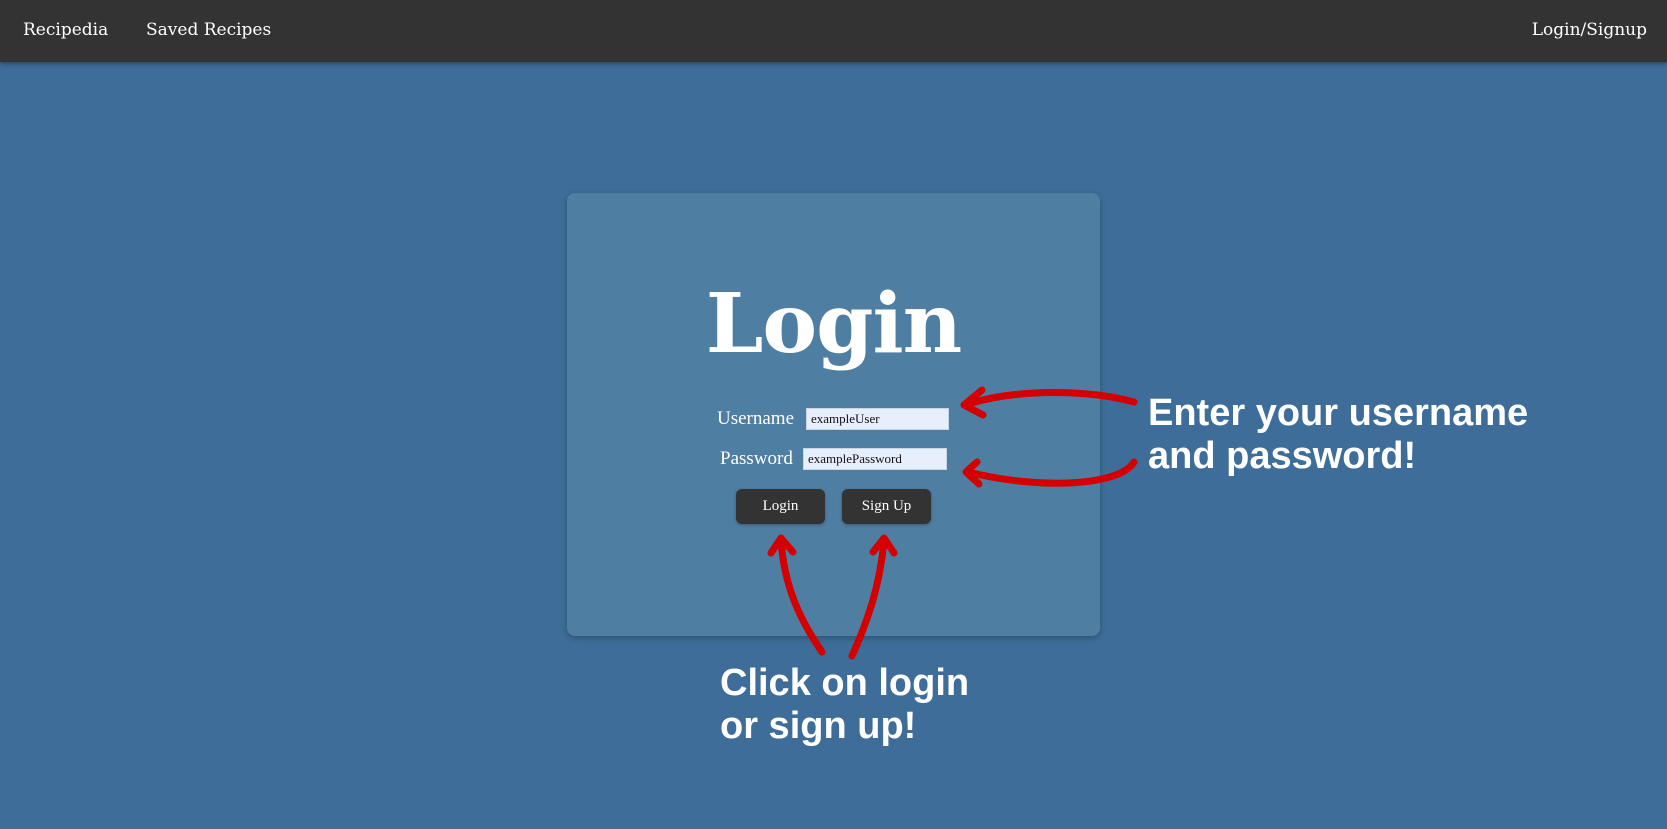  I want to click on password-input, so click(875, 459).